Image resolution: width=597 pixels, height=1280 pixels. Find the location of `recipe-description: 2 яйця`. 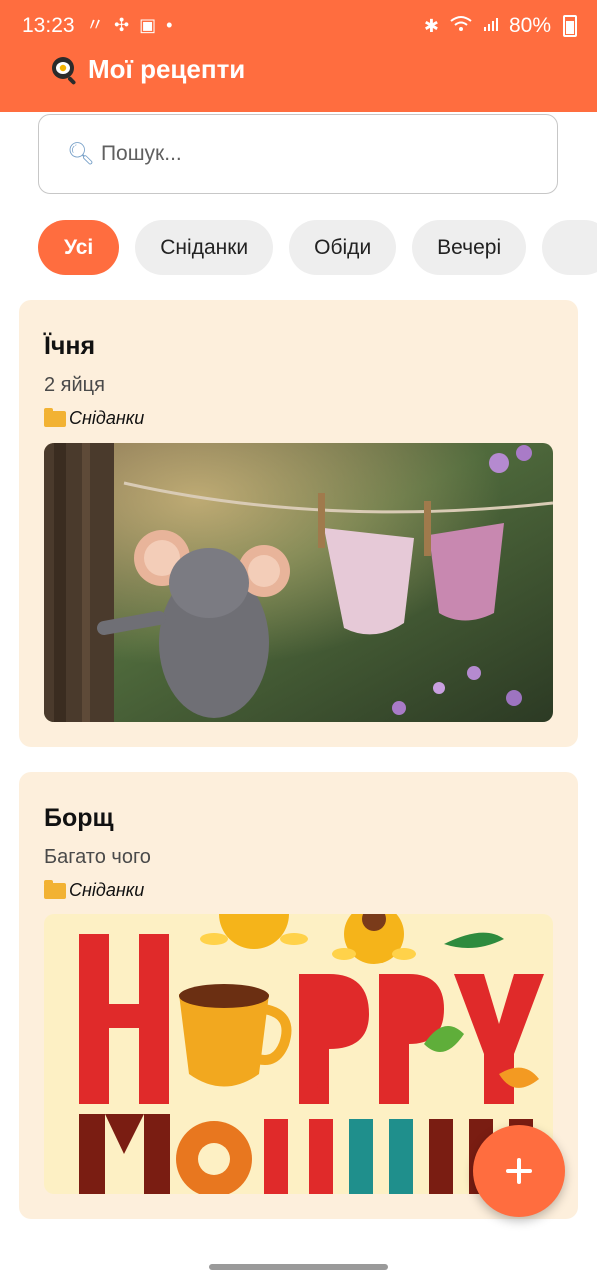

recipe-description: 2 яйця is located at coordinates (74, 385).